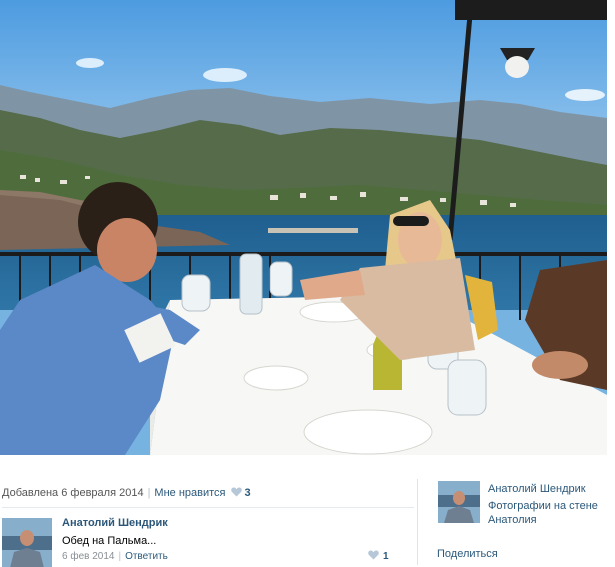 The height and width of the screenshot is (567, 615). Describe the element at coordinates (88, 556) in the screenshot. I see `comment-date: 6 фев 2014` at that location.